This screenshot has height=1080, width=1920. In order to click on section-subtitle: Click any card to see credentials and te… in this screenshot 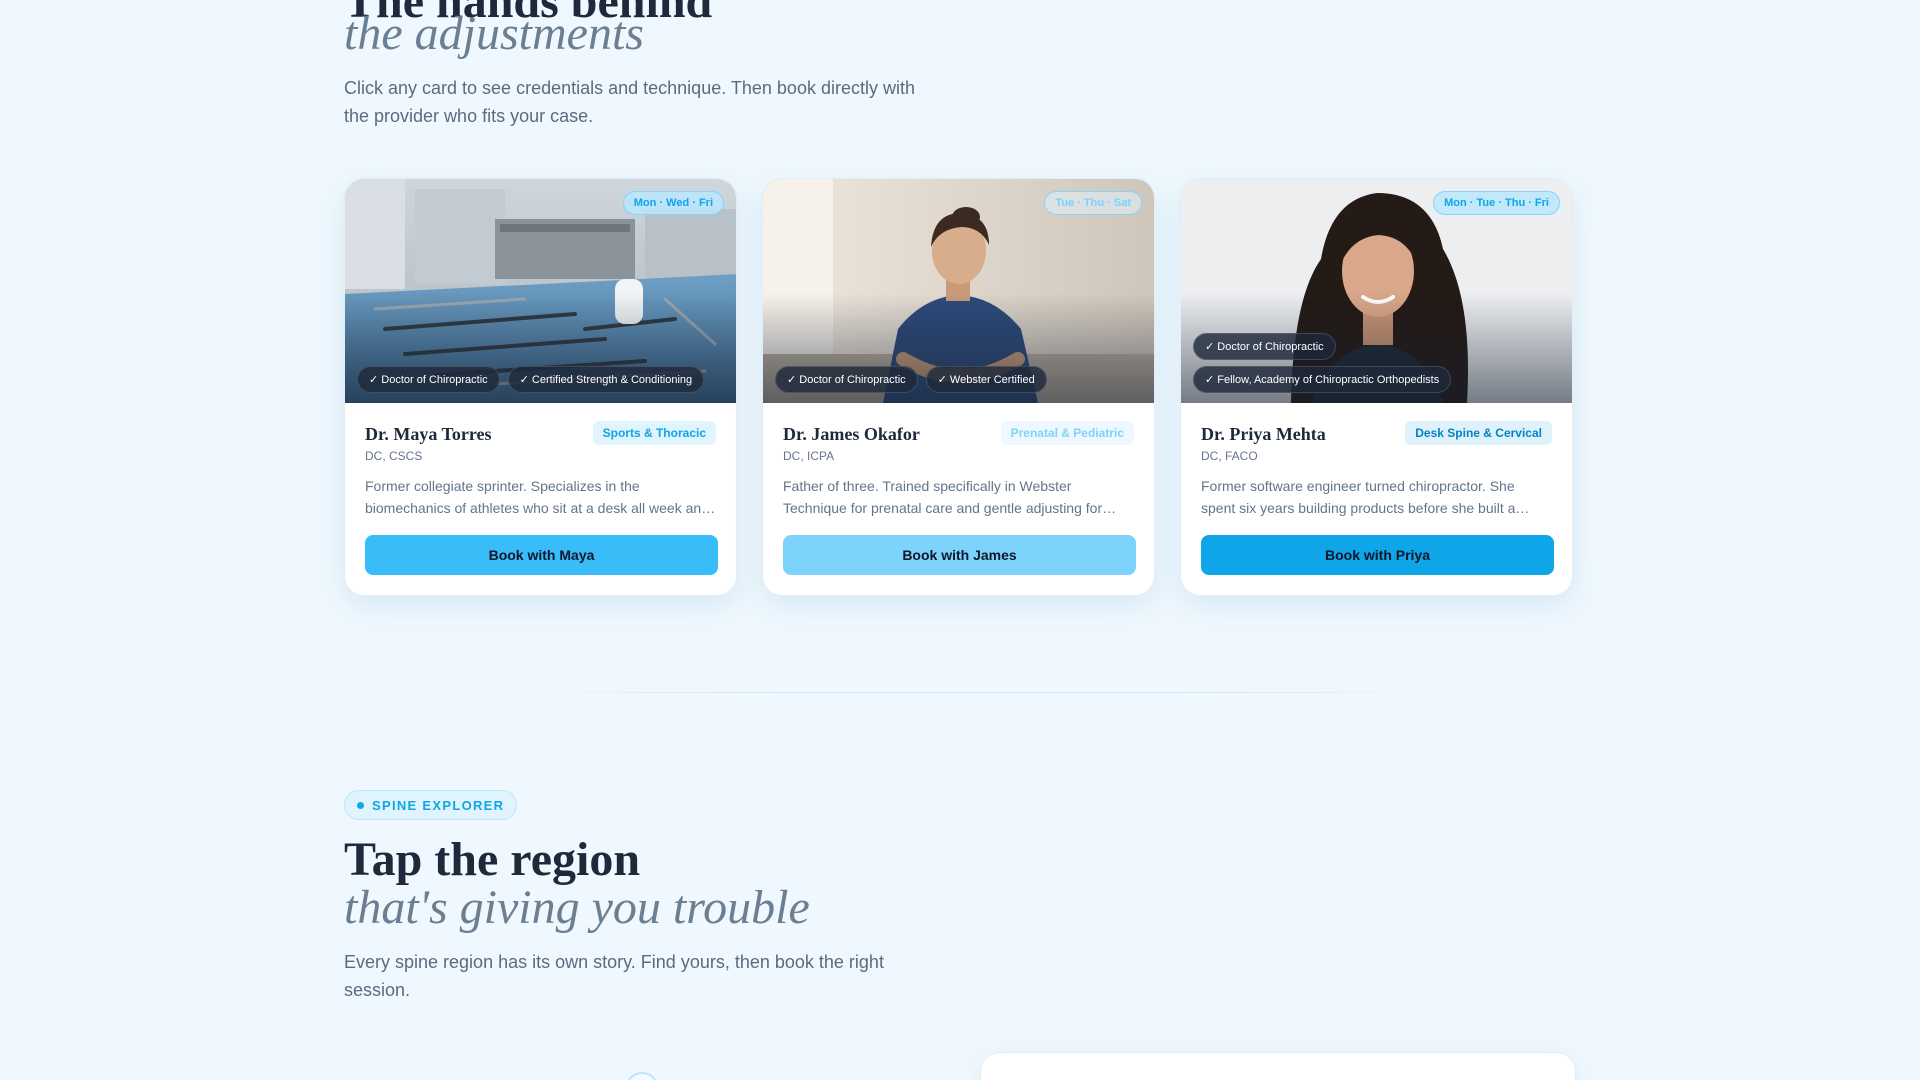, I will do `click(629, 102)`.